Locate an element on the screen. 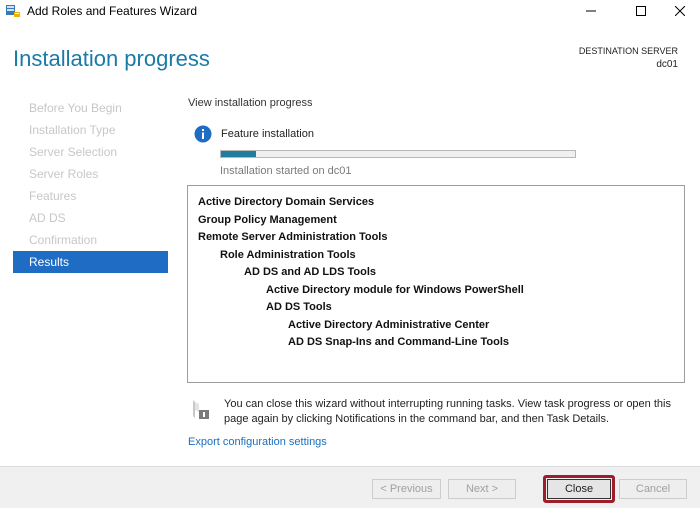 The width and height of the screenshot is (700, 508). installation-status: Installation started on dc01 is located at coordinates (286, 171).